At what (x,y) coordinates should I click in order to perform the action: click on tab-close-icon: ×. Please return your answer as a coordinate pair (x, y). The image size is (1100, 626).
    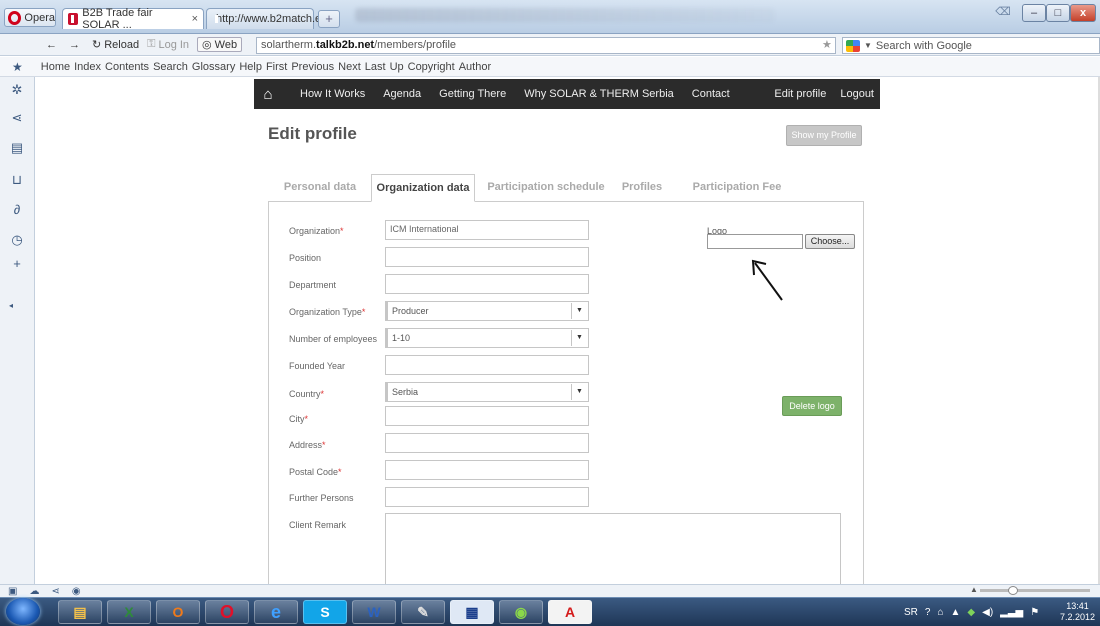
    Looking at the image, I should click on (195, 19).